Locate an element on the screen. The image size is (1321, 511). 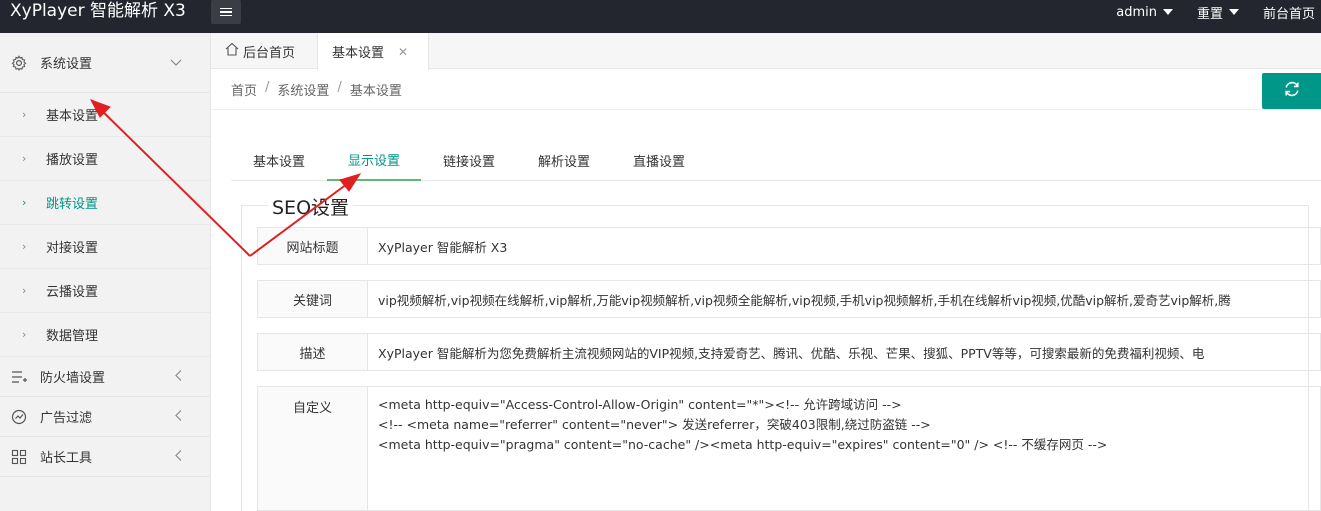
sidebar-group-firewall: 防火墙设置 is located at coordinates (105, 377).